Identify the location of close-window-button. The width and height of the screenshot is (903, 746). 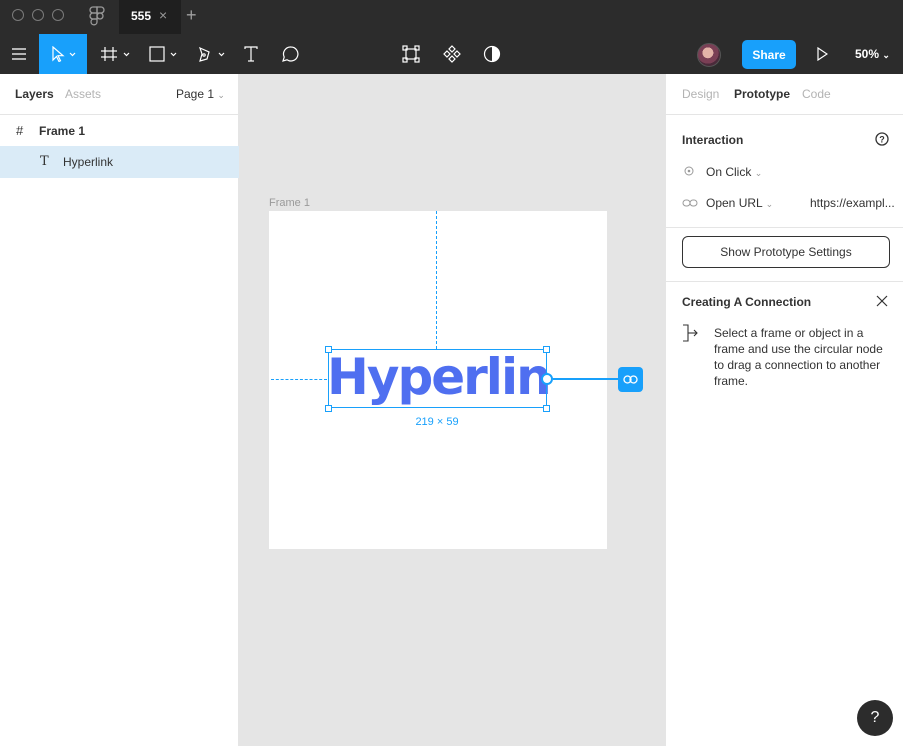
(18, 15).